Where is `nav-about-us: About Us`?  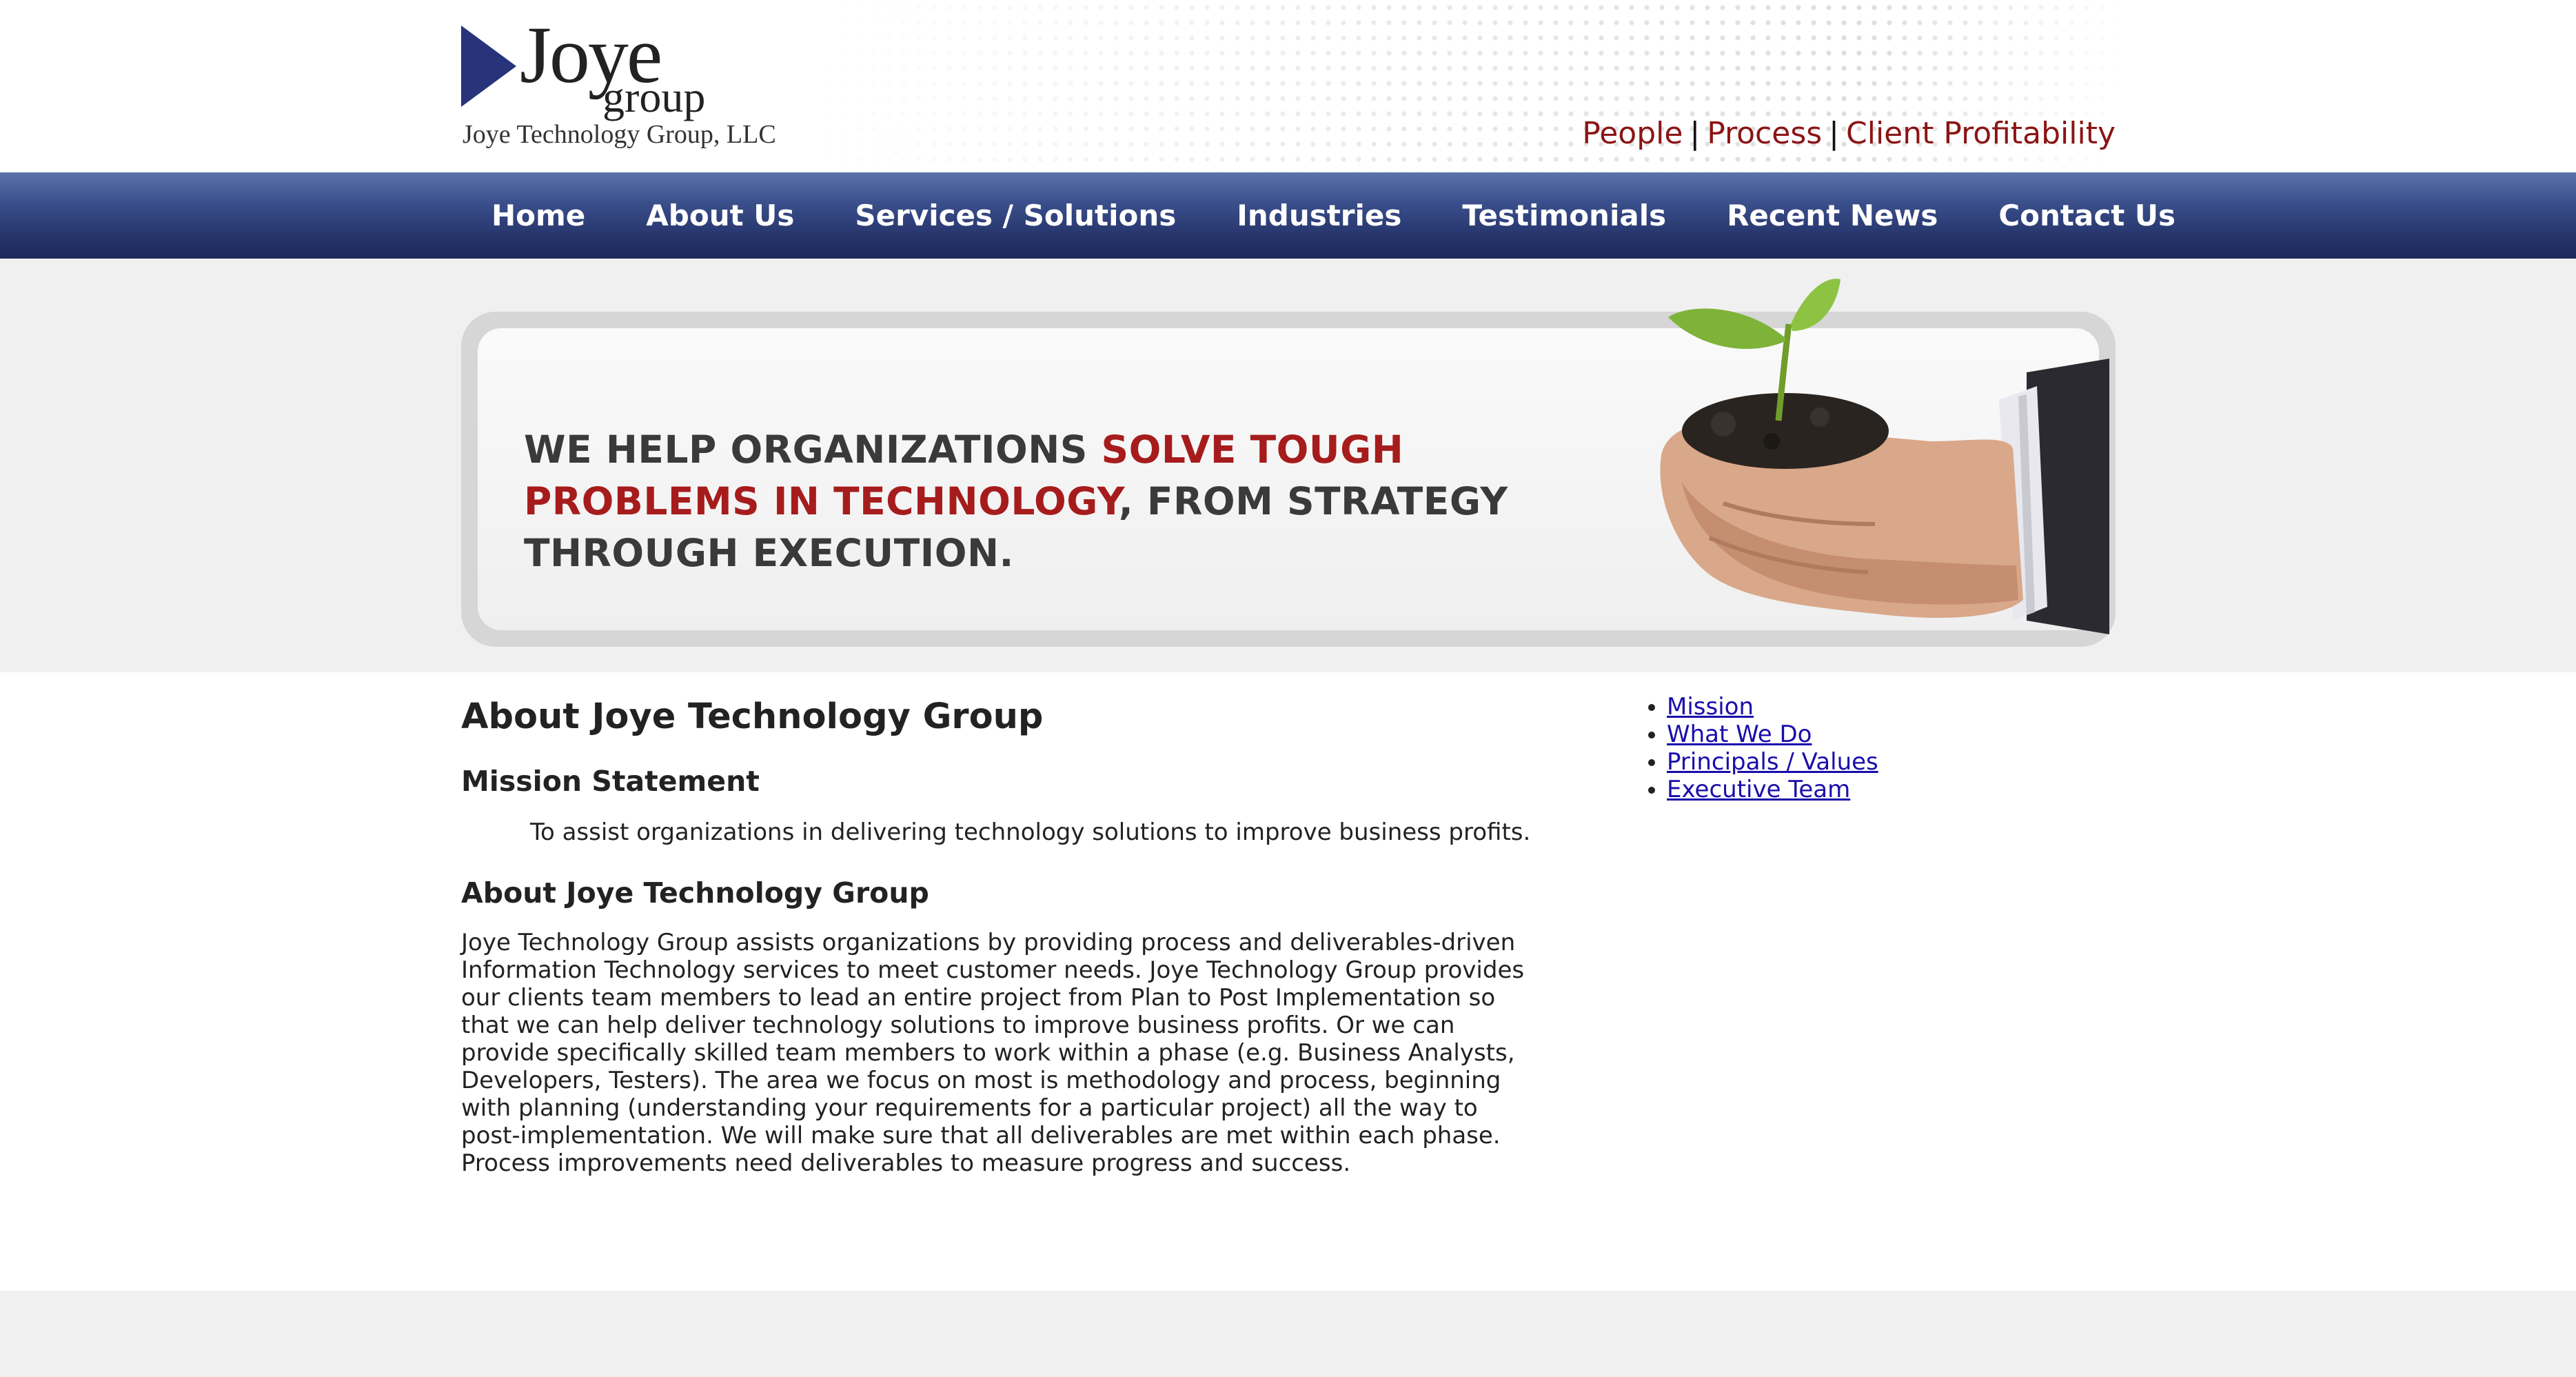
nav-about-us: About Us is located at coordinates (720, 215).